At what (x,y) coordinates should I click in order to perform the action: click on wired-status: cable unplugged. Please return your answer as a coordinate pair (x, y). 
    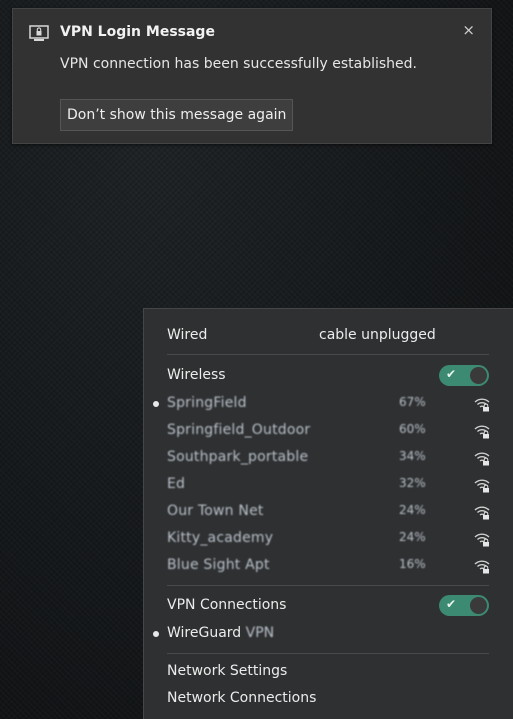
    Looking at the image, I should click on (377, 335).